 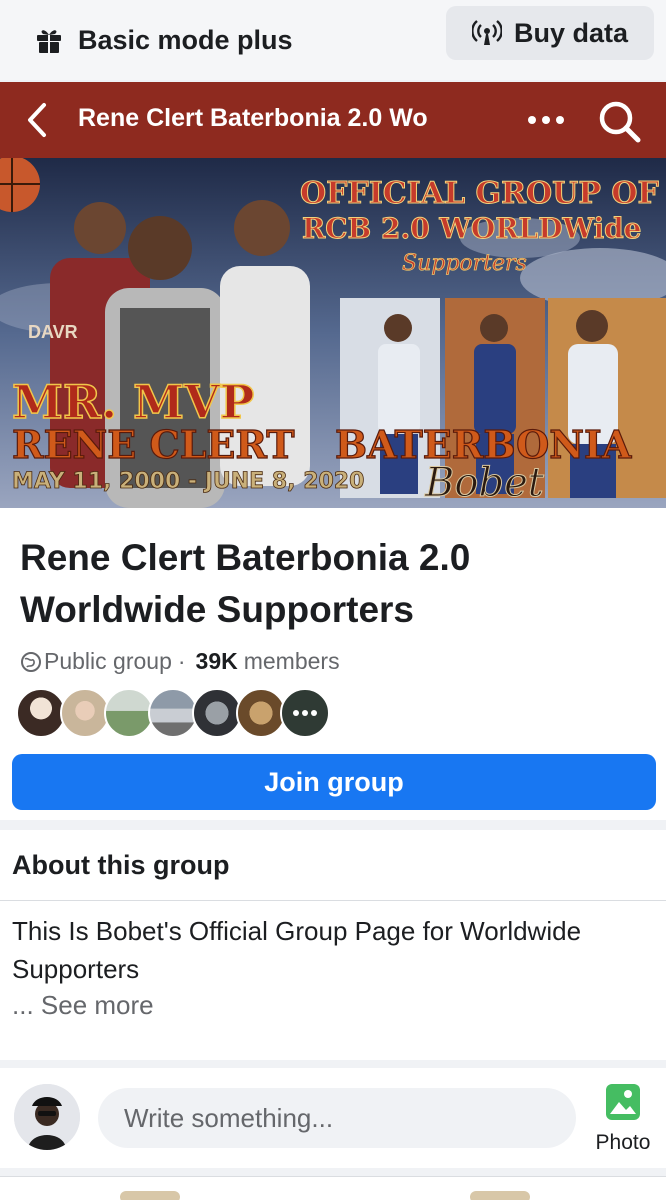 What do you see at coordinates (83, 1005) in the screenshot?
I see `see-more-link: ... See more` at bounding box center [83, 1005].